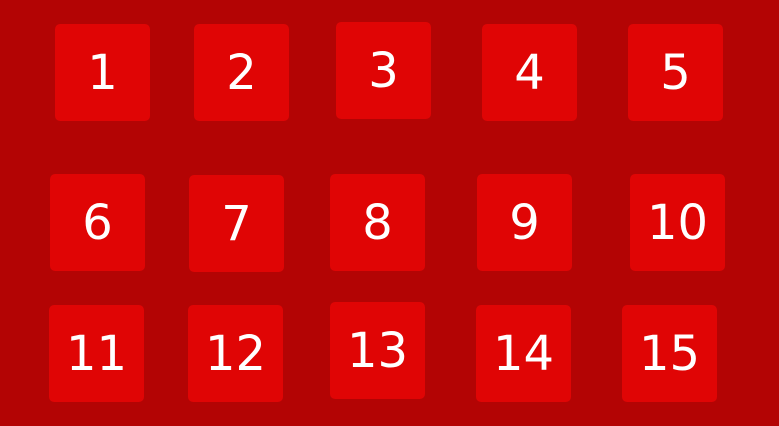  I want to click on tile-6: 6, so click(97, 222).